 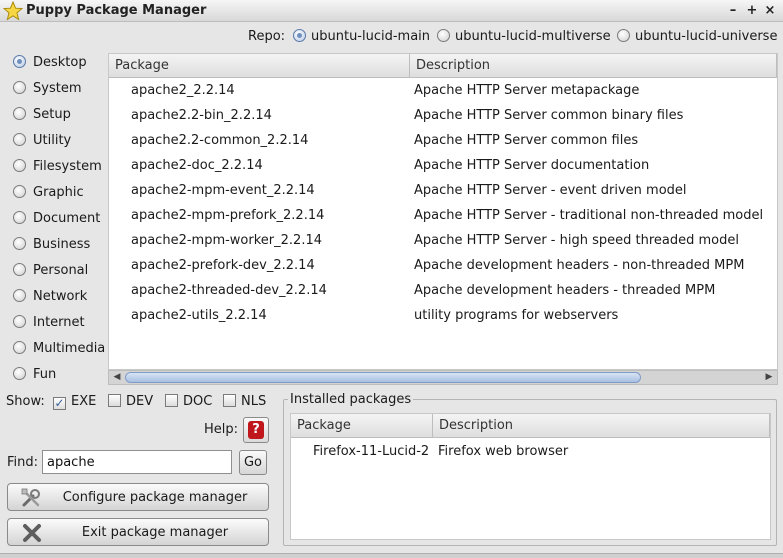 What do you see at coordinates (253, 462) in the screenshot?
I see `go-button: Go` at bounding box center [253, 462].